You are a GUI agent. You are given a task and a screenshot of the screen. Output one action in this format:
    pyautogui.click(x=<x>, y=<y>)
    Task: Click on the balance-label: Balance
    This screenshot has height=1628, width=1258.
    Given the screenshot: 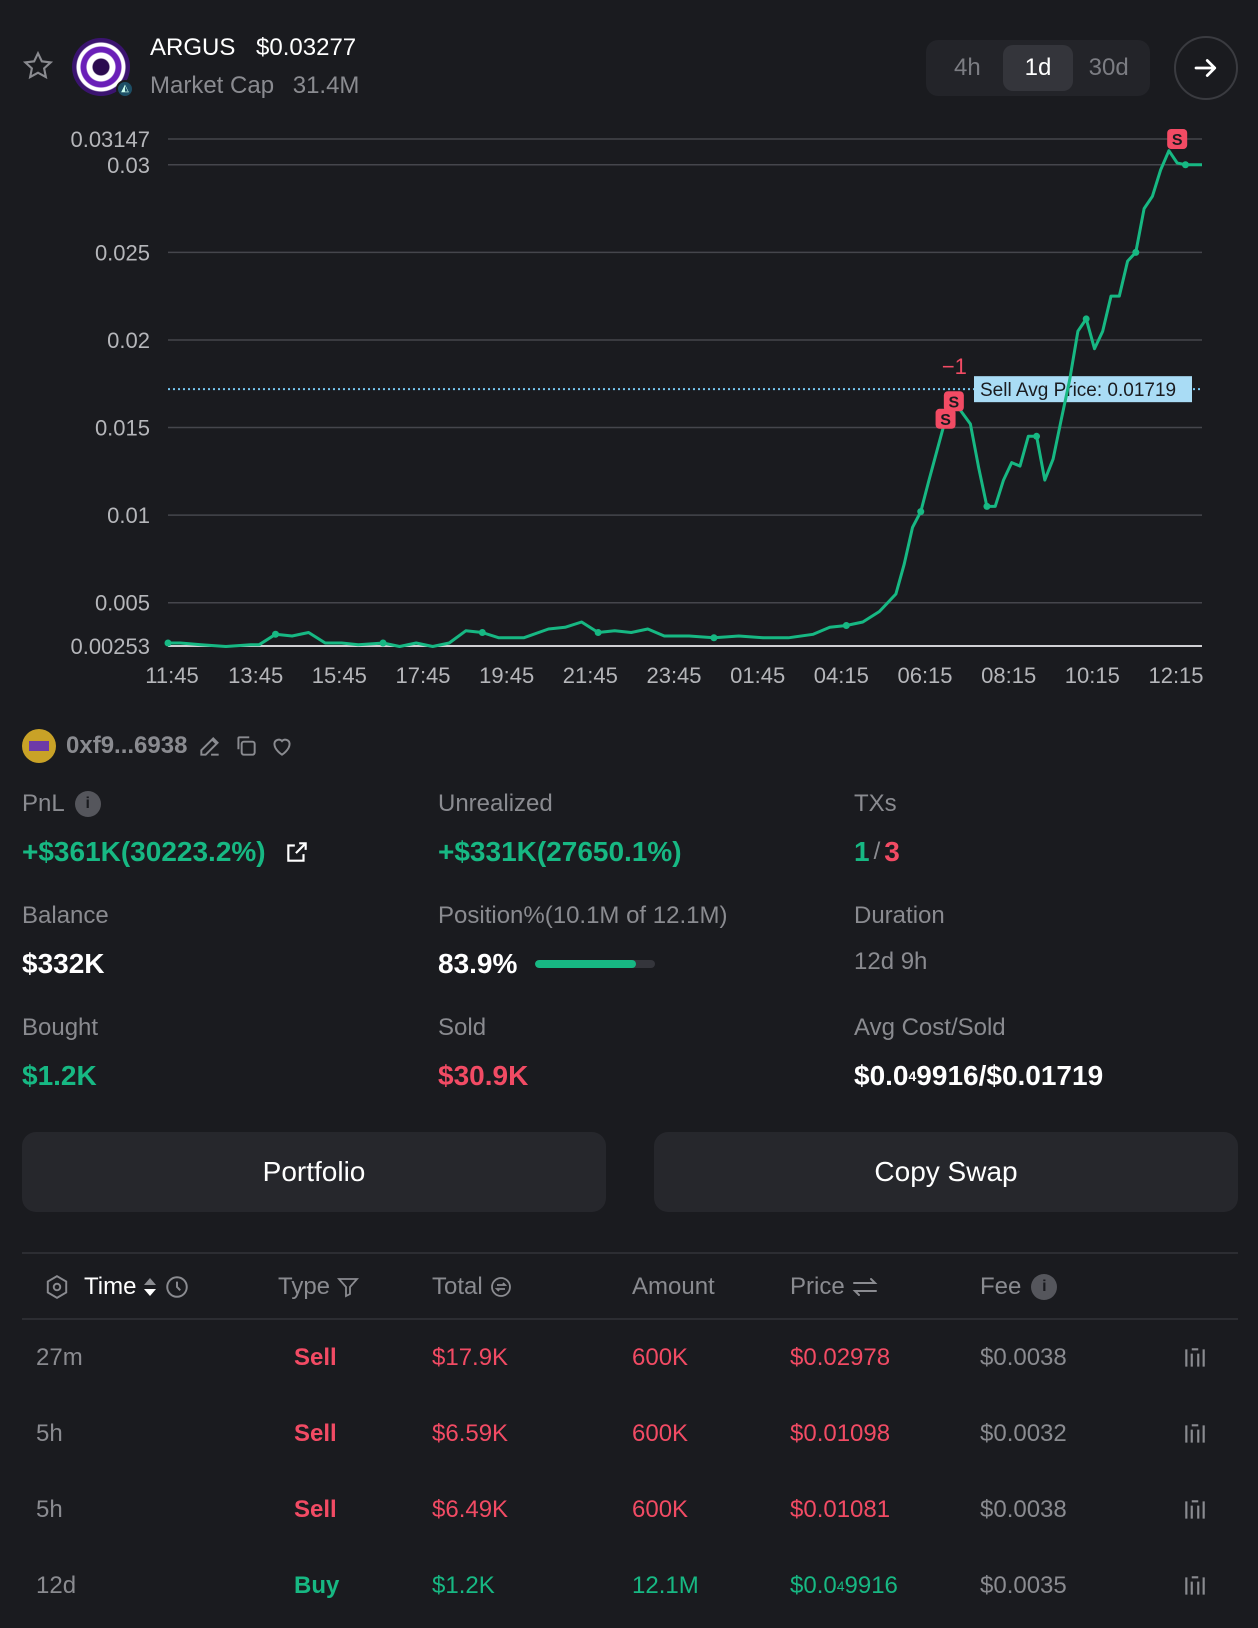 What is the action you would take?
    pyautogui.click(x=65, y=915)
    